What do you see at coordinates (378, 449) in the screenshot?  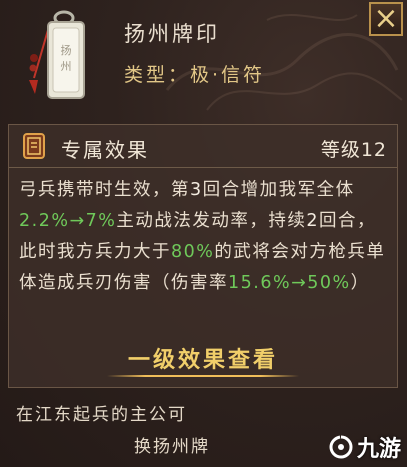 I see `watermark-text: 九游` at bounding box center [378, 449].